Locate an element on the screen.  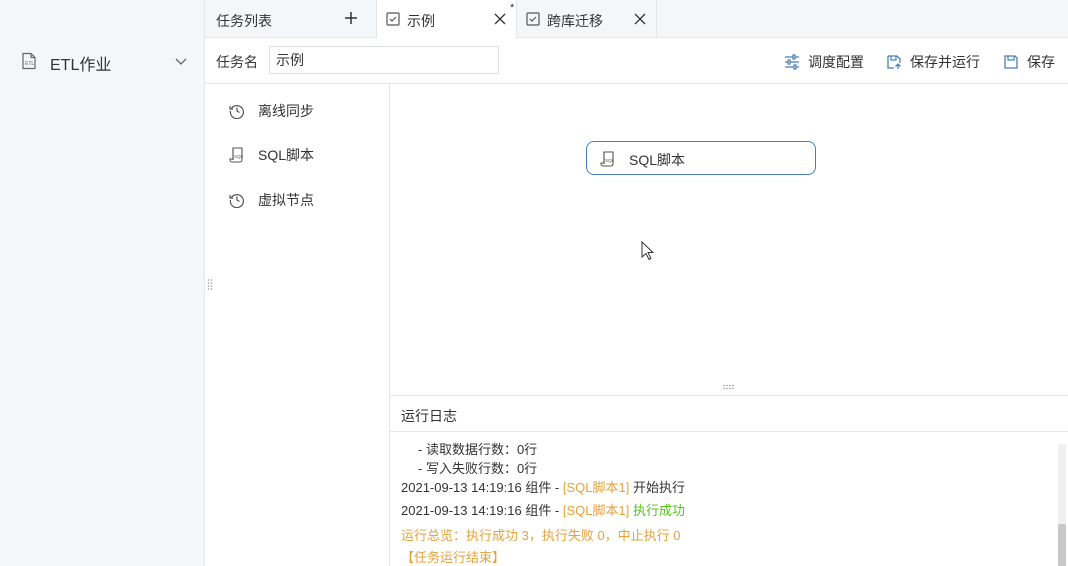
palette-item-label: SQL脚本 is located at coordinates (286, 155).